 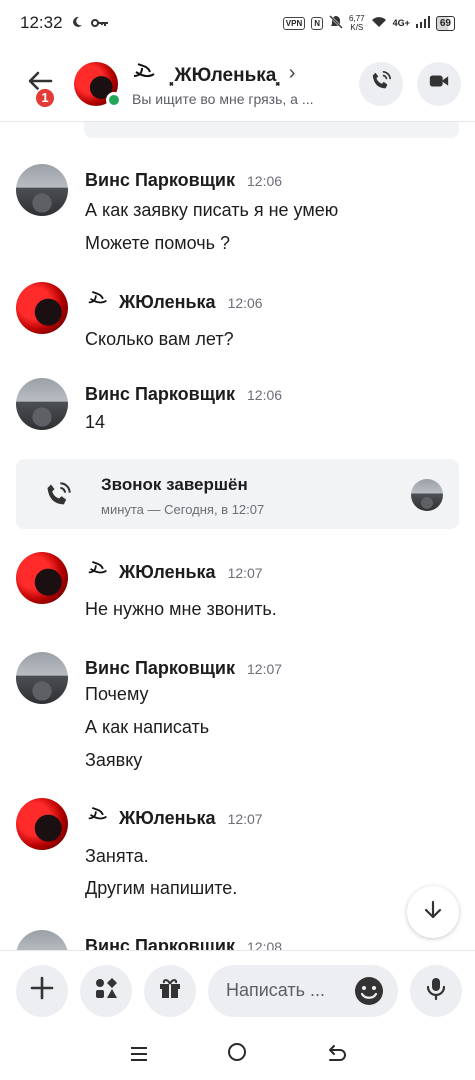 What do you see at coordinates (183, 509) in the screenshot?
I see `call-subtitle: минута — Сегодня, в 12:07` at bounding box center [183, 509].